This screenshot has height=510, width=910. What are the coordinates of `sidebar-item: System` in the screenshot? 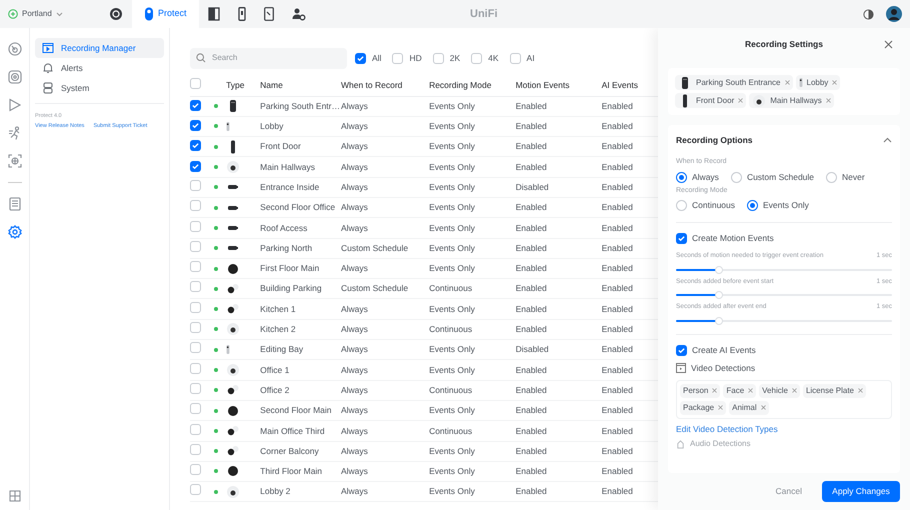 It's located at (99, 88).